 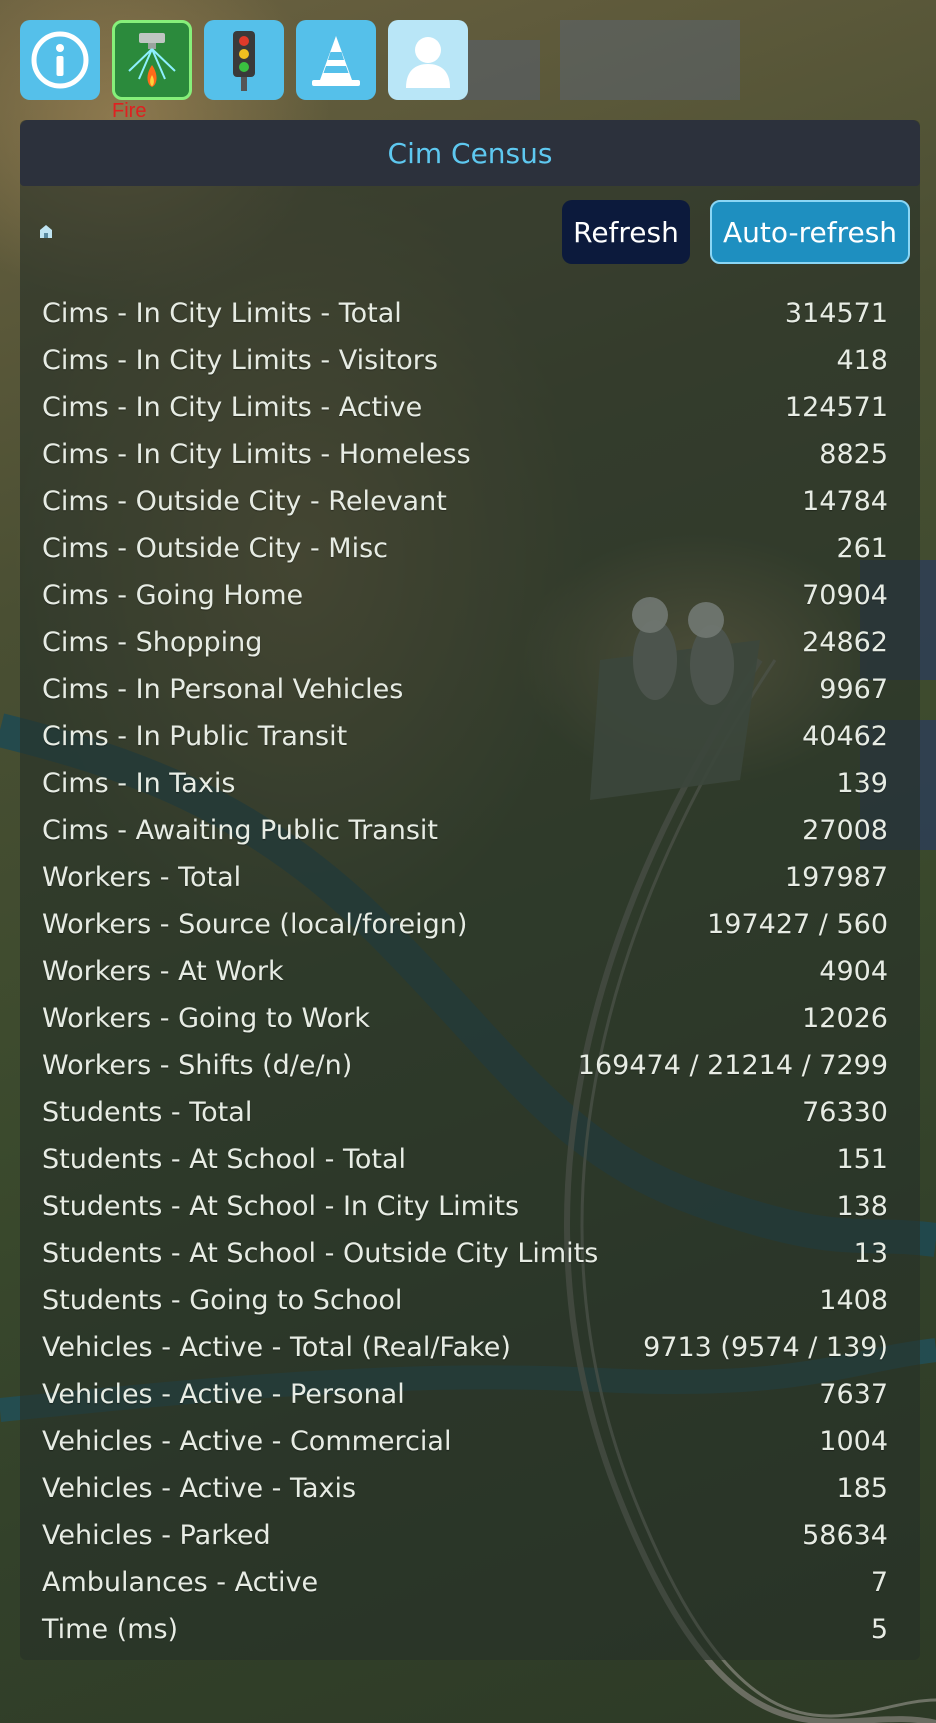 I want to click on info-button, so click(x=60, y=60).